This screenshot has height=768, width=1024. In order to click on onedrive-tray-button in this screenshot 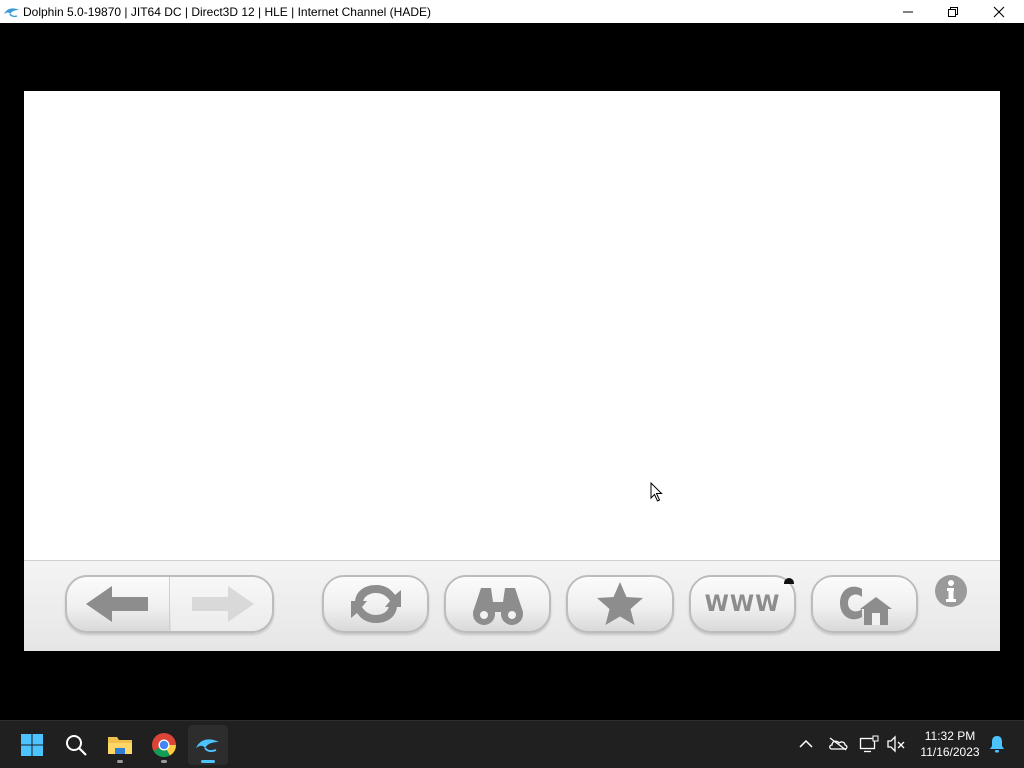, I will do `click(838, 744)`.